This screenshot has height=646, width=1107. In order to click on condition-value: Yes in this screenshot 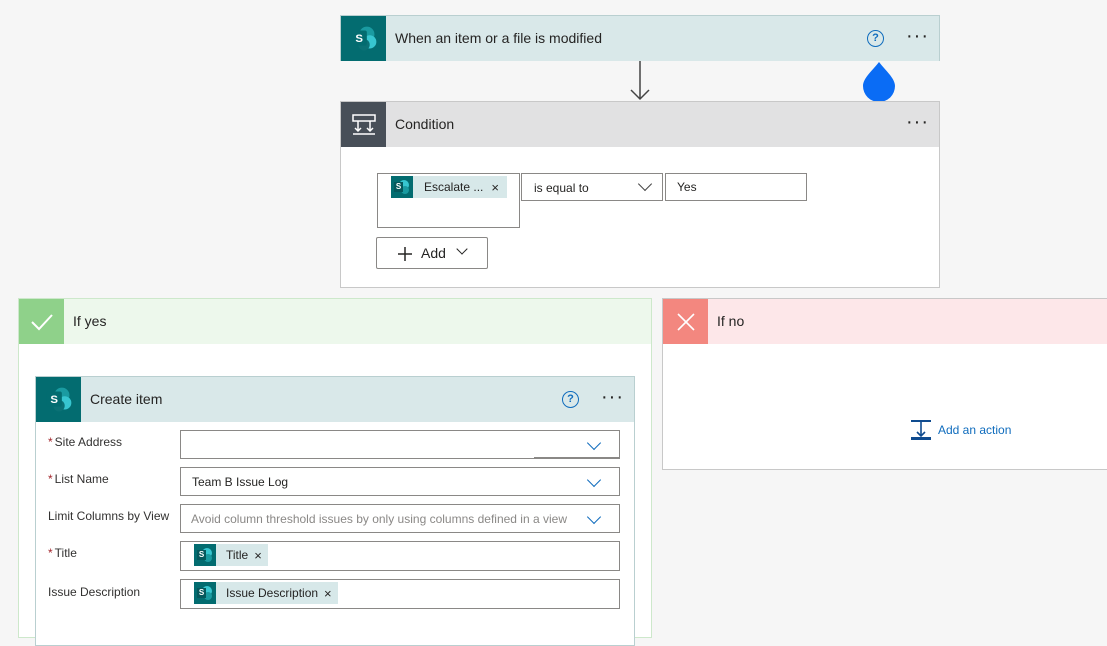, I will do `click(687, 187)`.